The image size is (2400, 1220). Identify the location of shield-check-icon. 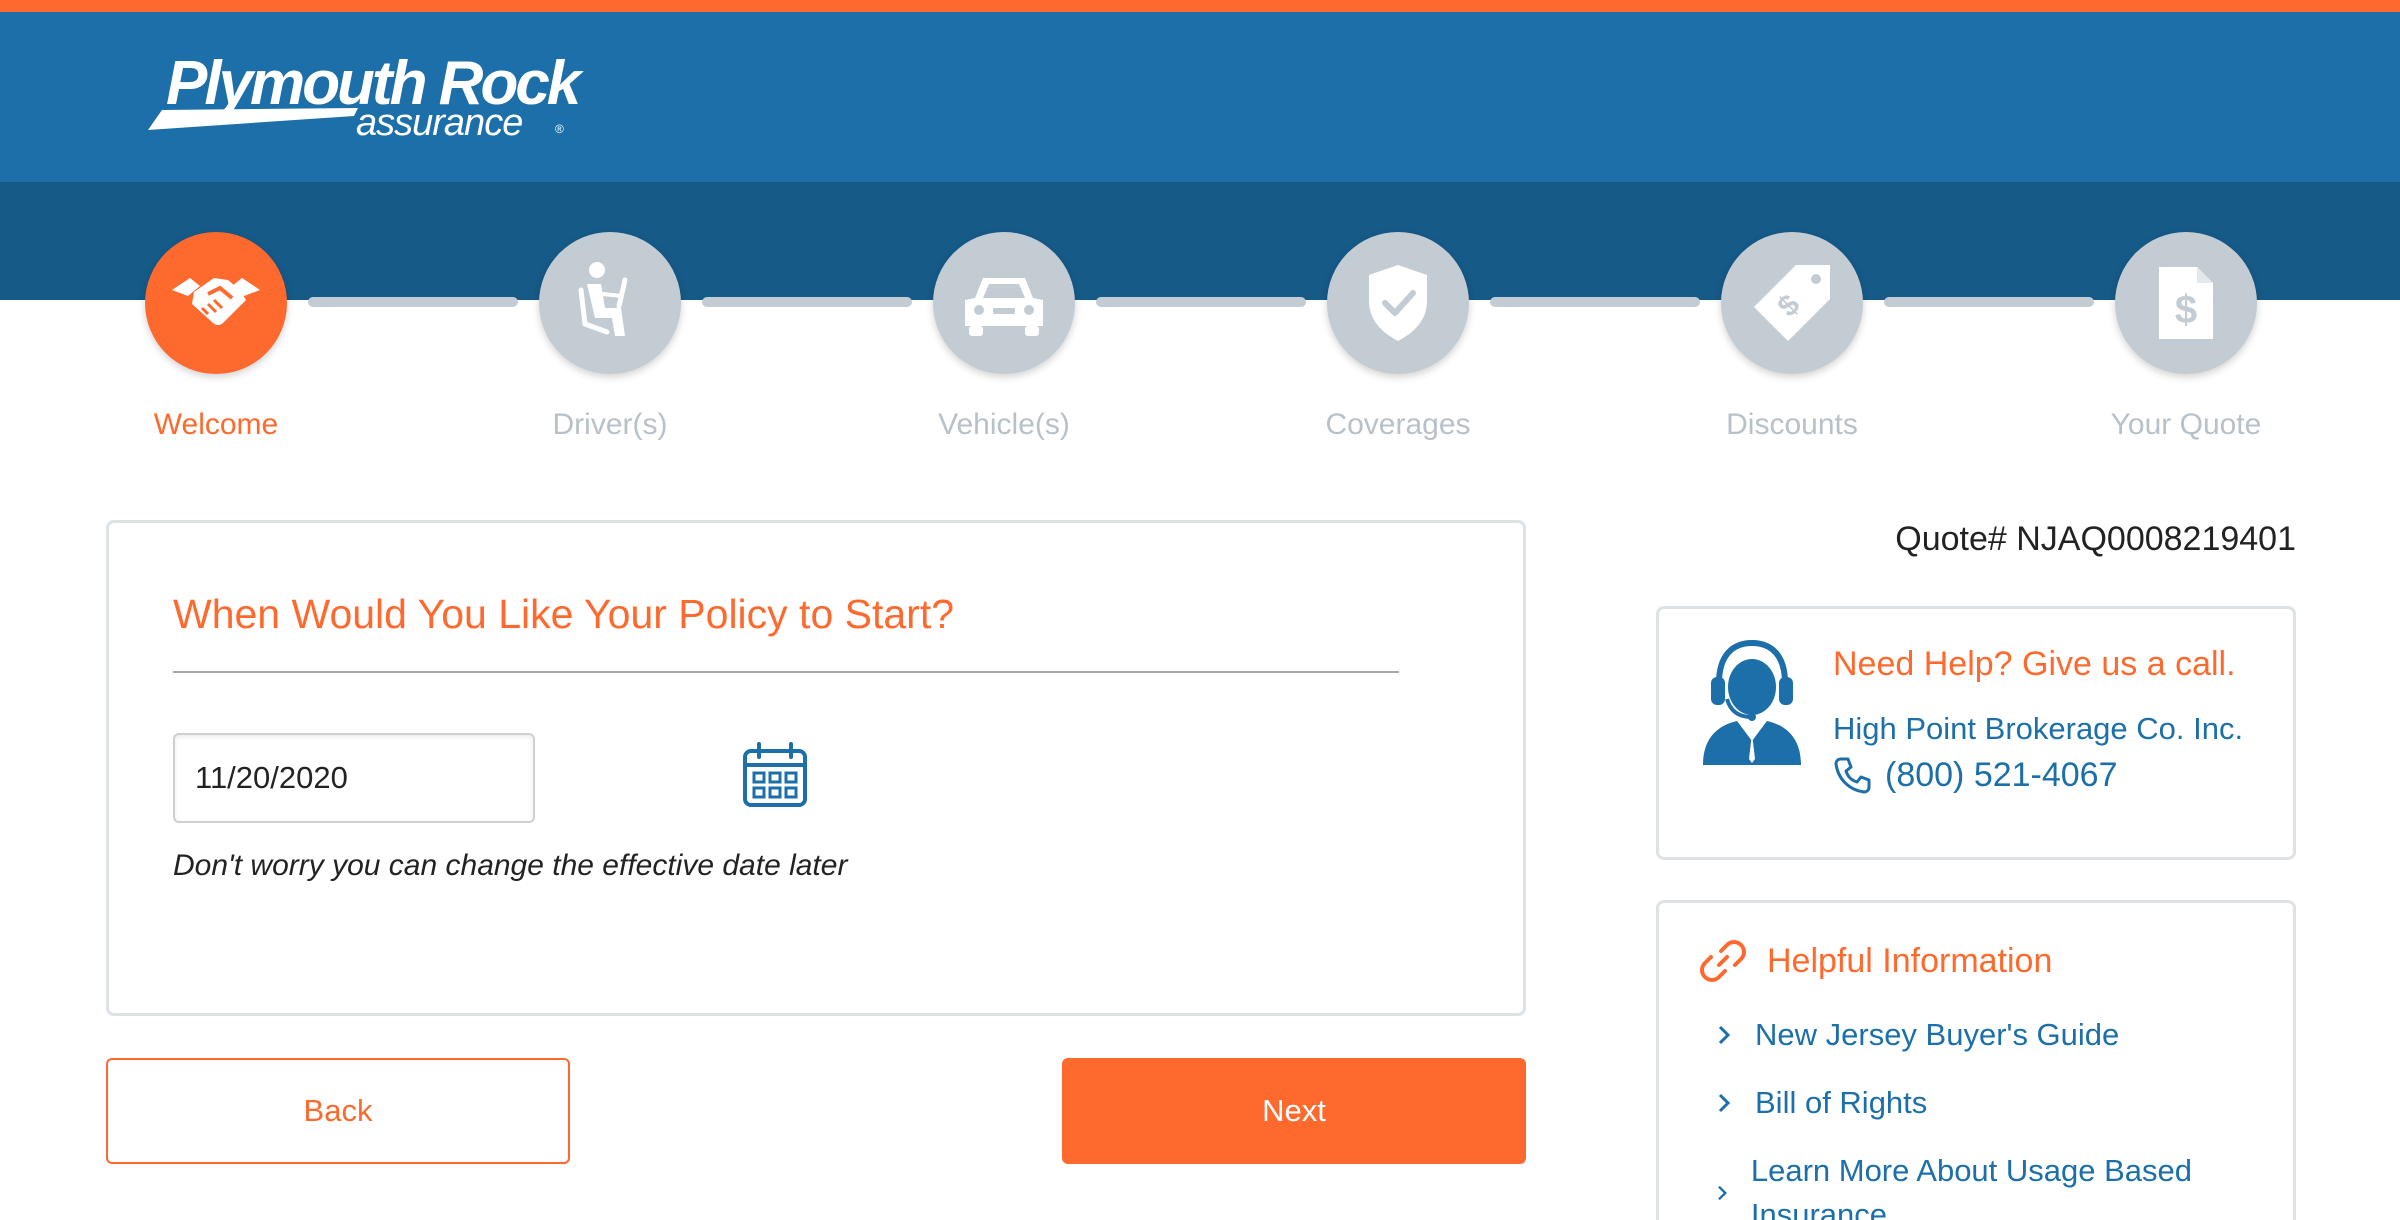
(1398, 303).